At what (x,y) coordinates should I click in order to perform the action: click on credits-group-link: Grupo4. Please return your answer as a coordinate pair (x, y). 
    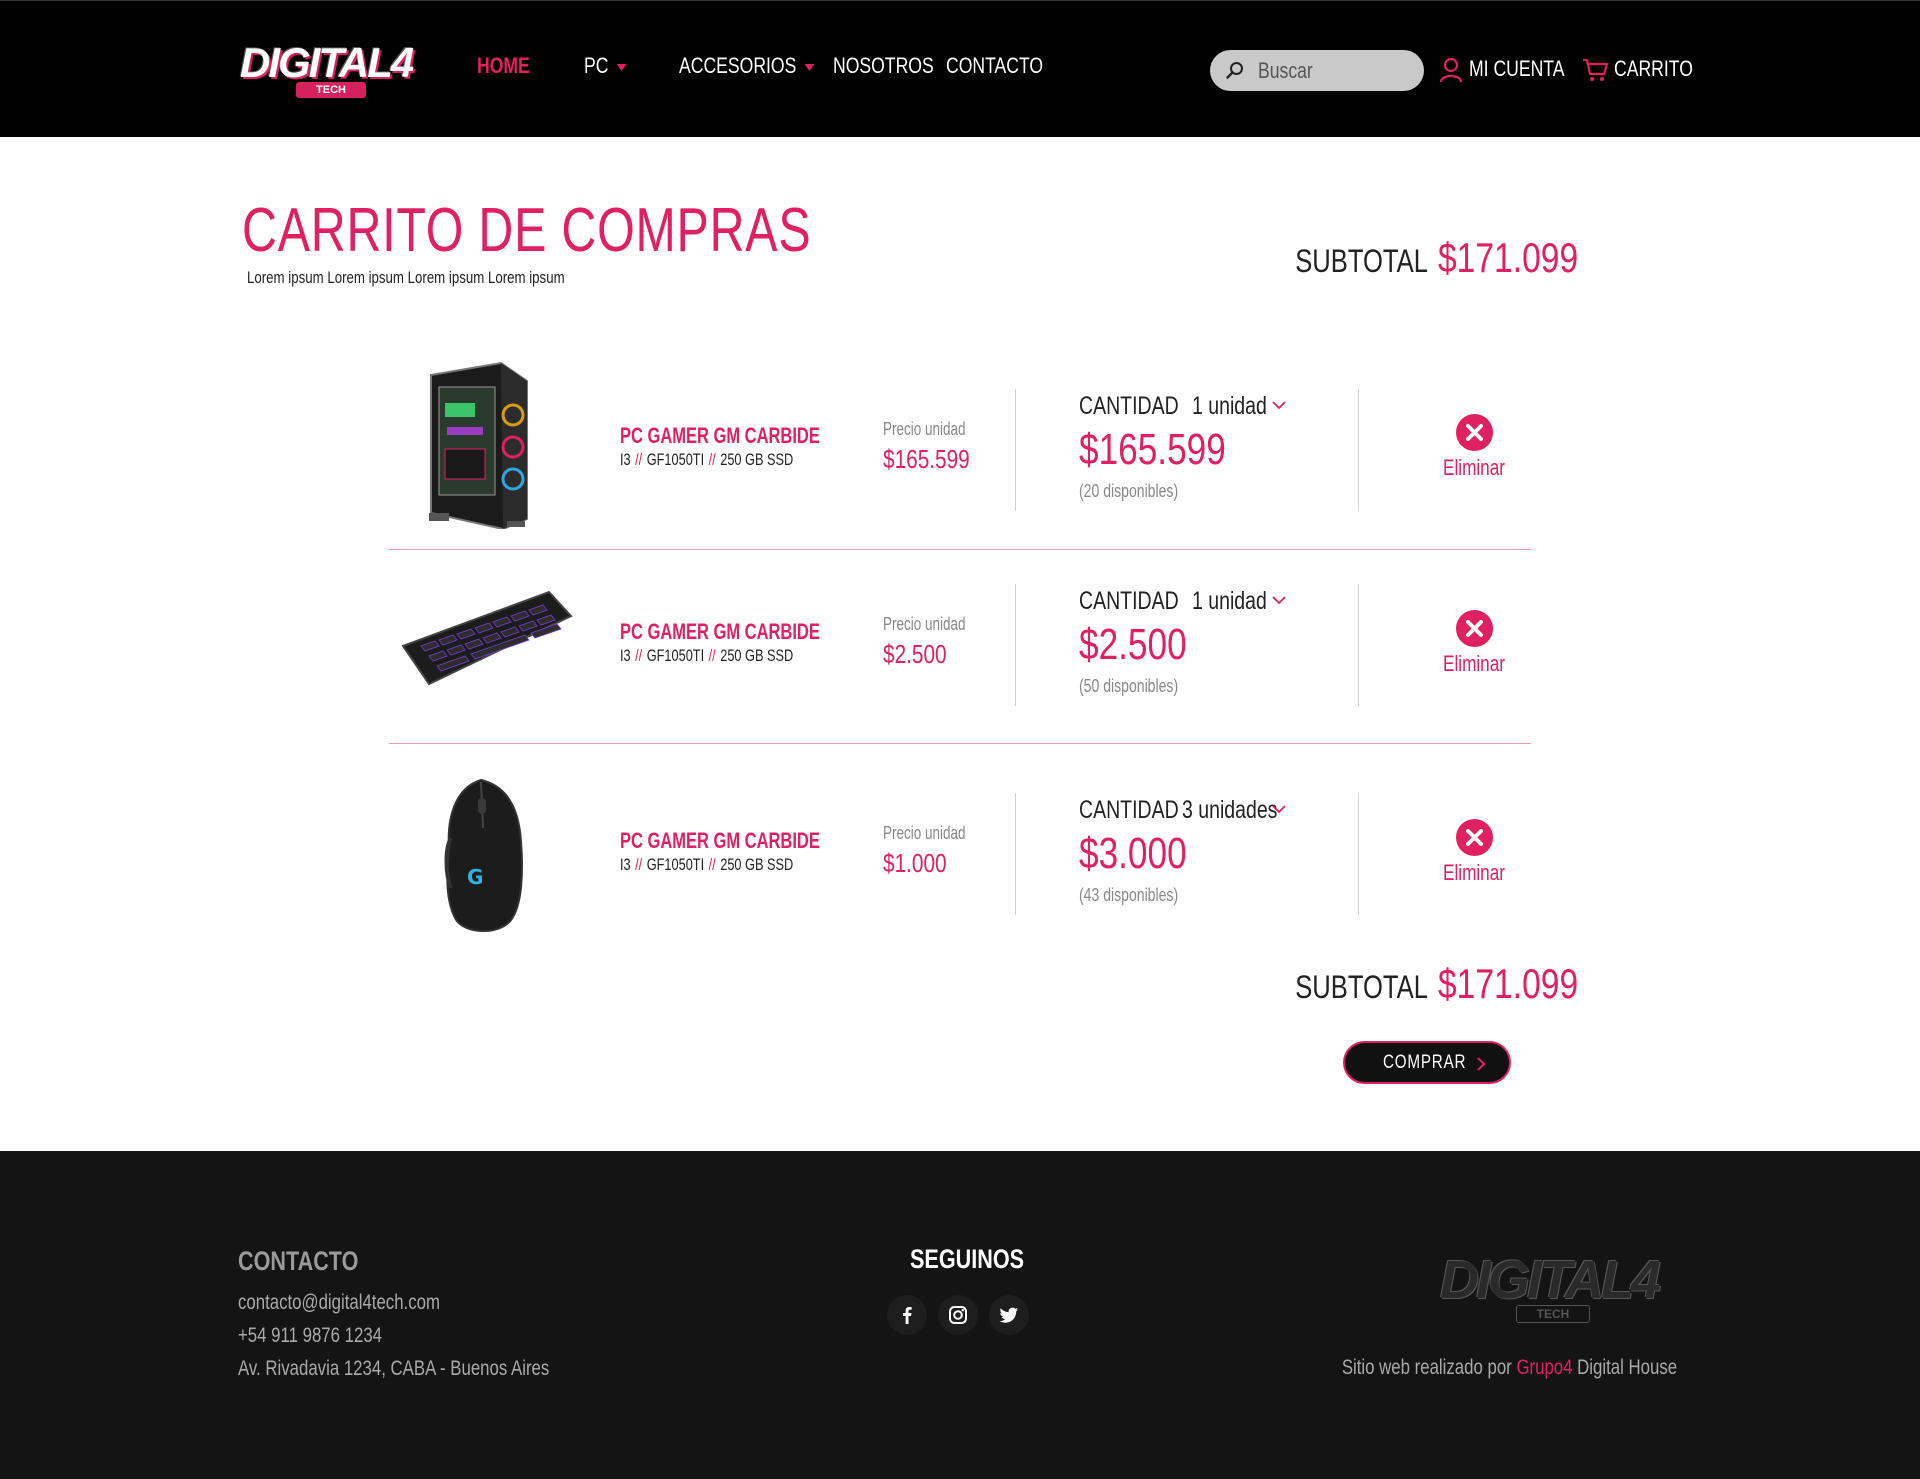
    Looking at the image, I should click on (1544, 1367).